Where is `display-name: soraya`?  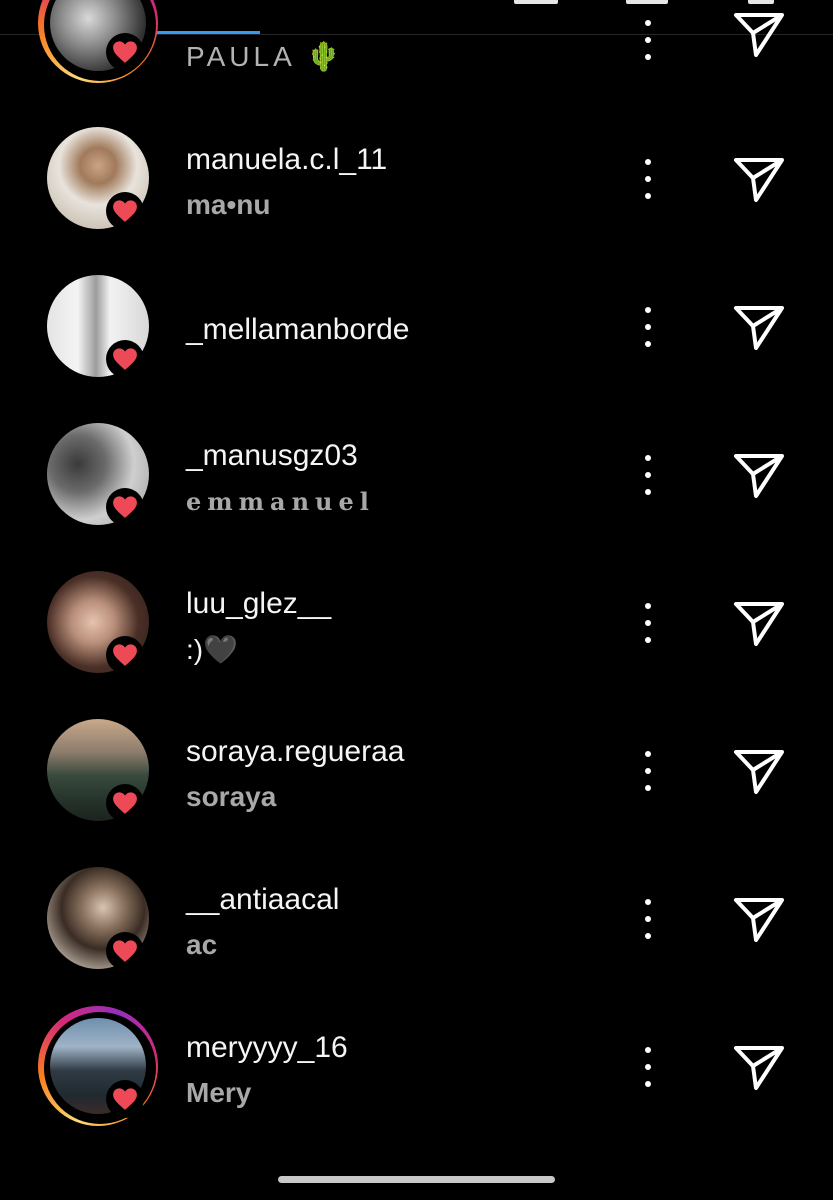 display-name: soraya is located at coordinates (231, 796).